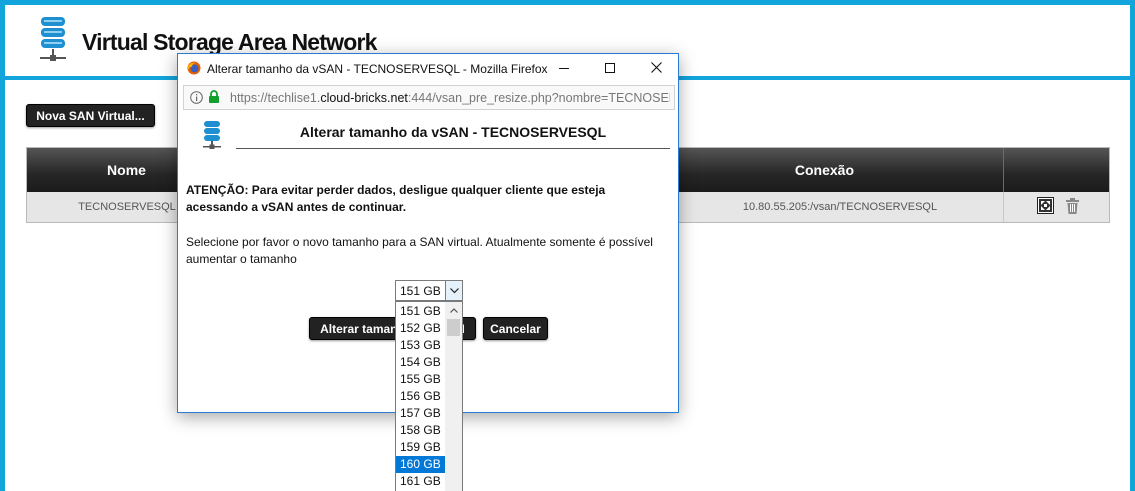 This screenshot has width=1135, height=491. What do you see at coordinates (421, 464) in the screenshot?
I see `dropdown-option-selected: 160 GB` at bounding box center [421, 464].